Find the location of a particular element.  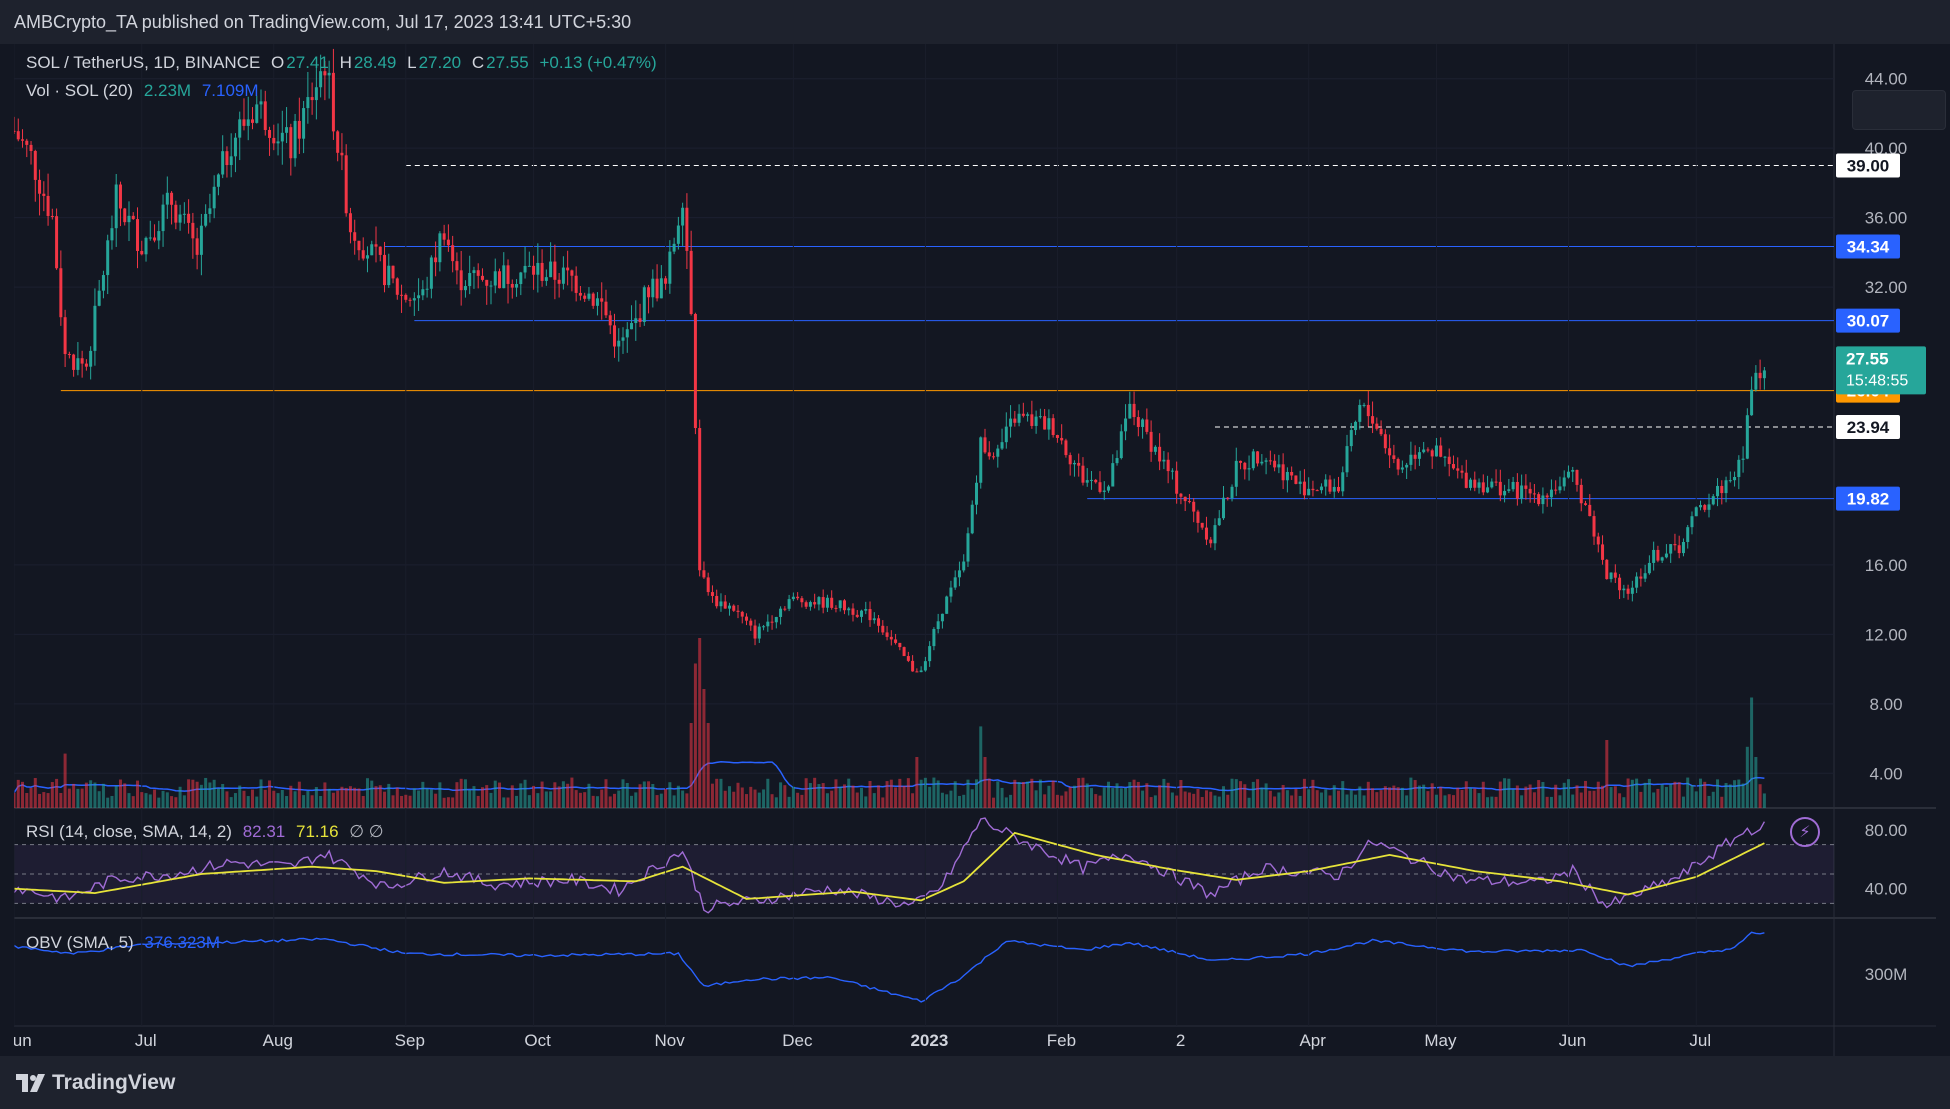

settings-box is located at coordinates (1899, 110).